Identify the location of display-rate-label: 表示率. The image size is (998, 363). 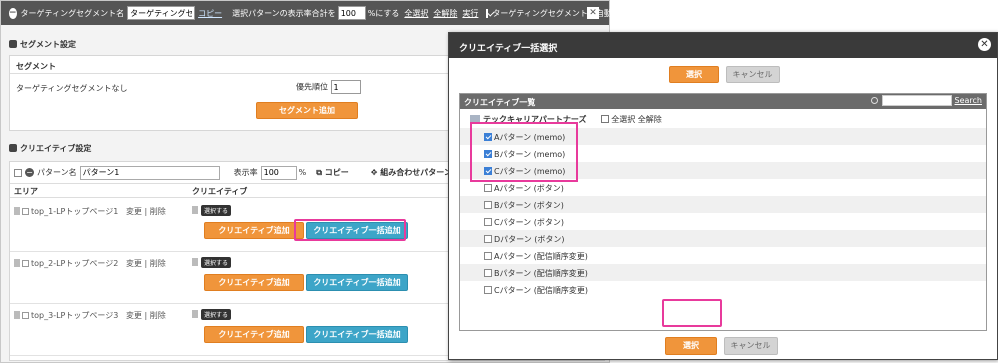
(245, 172).